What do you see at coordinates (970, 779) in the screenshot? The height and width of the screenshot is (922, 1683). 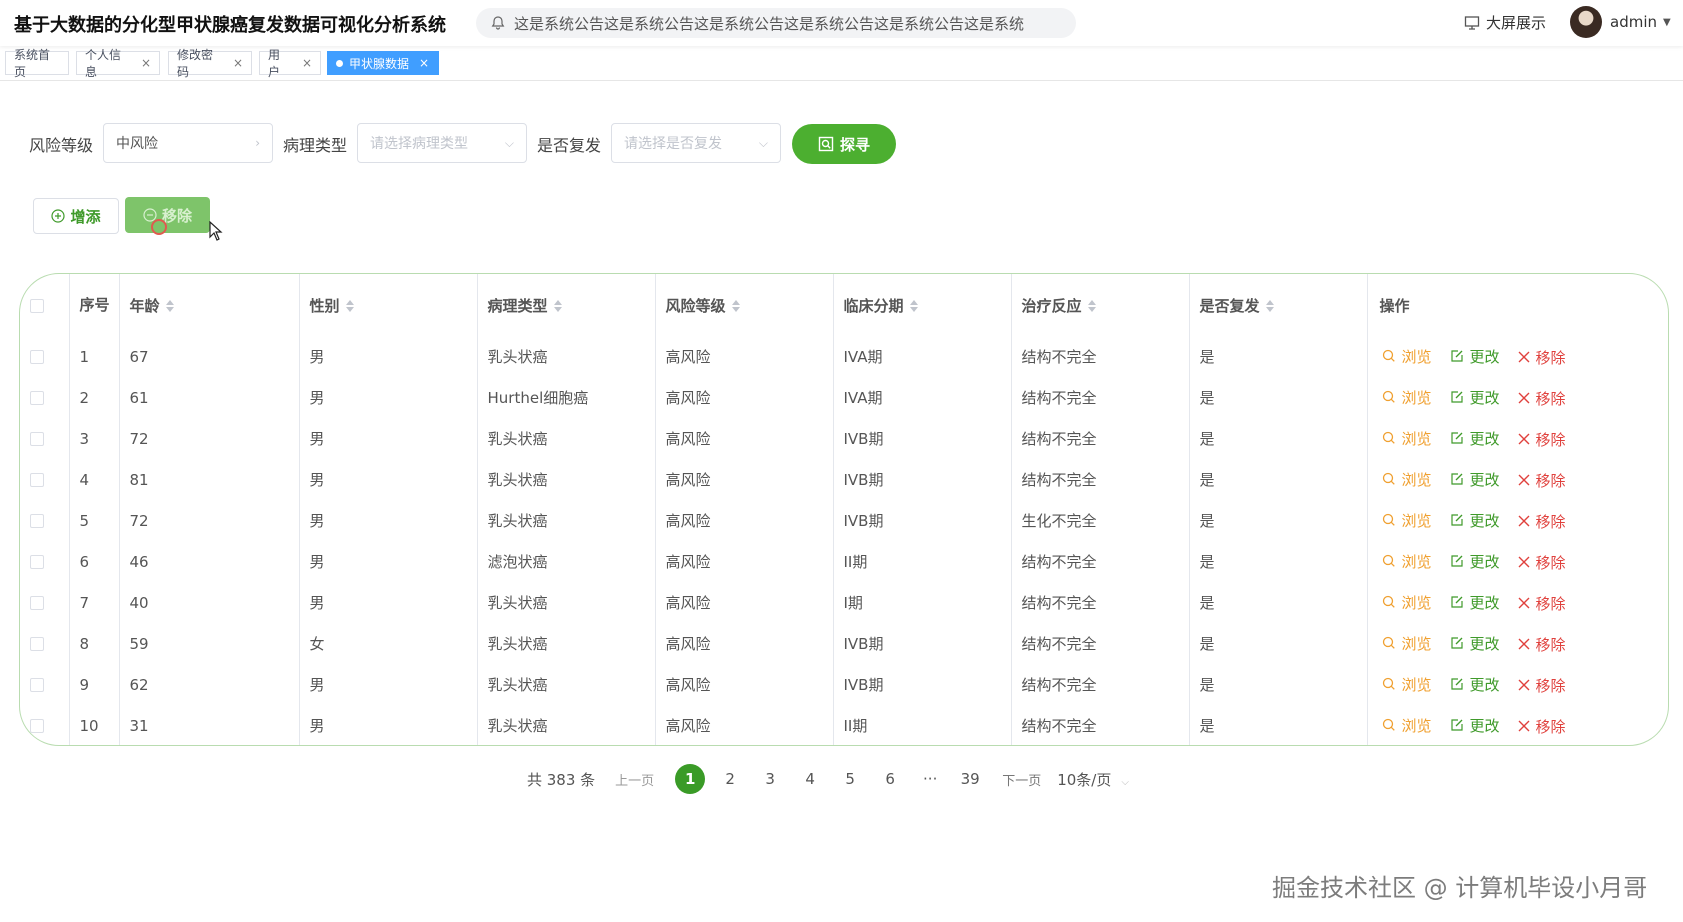 I see `page-button: 39` at bounding box center [970, 779].